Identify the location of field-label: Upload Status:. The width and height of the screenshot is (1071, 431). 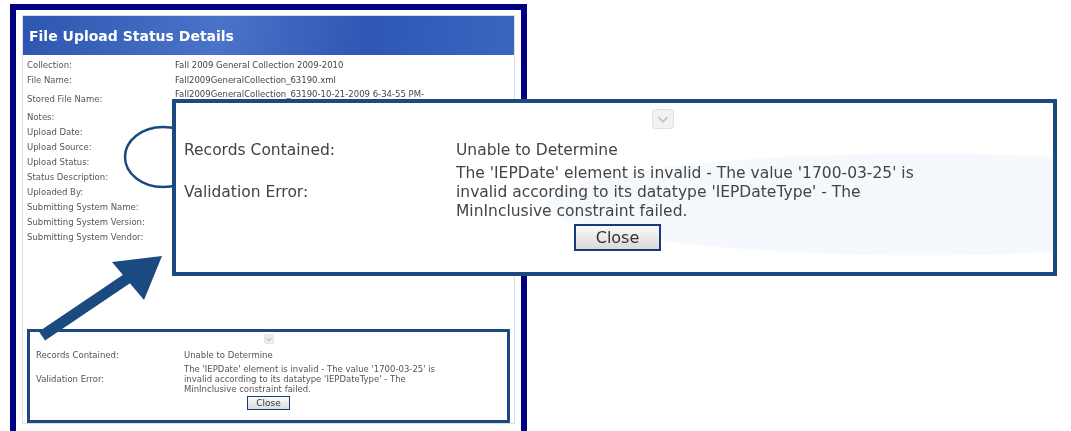
(59, 162).